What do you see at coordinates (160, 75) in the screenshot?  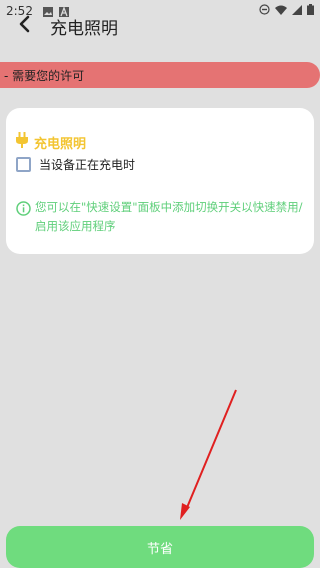 I see `permission-banner: - 需要您的许可` at bounding box center [160, 75].